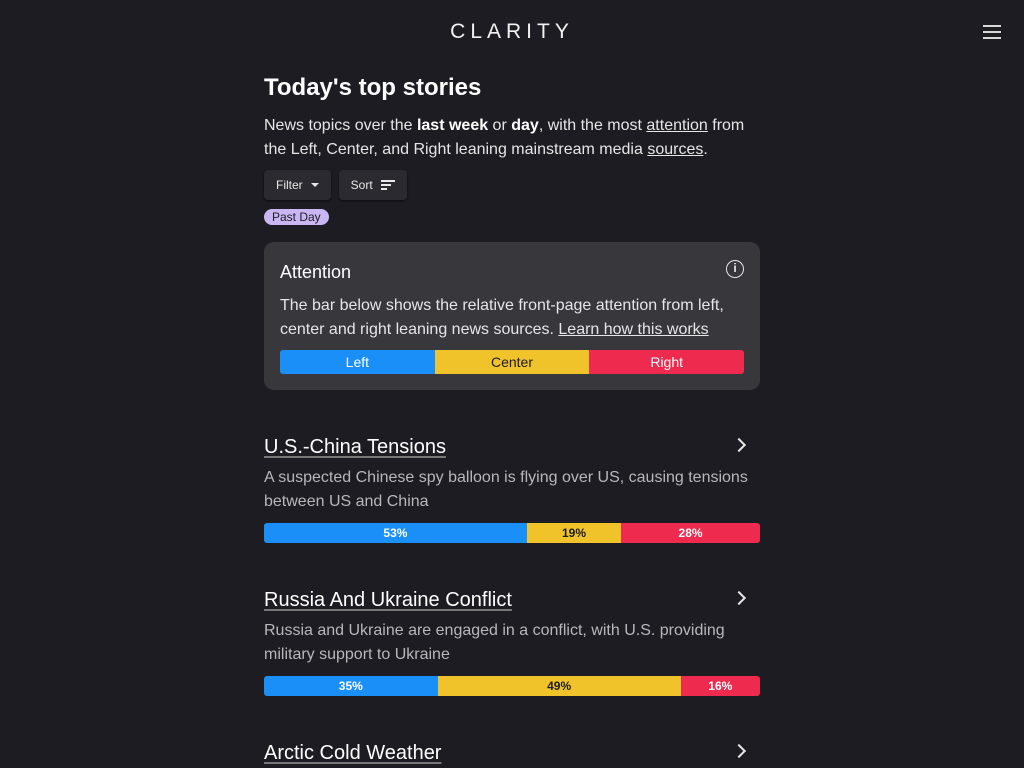 The image size is (1024, 768). I want to click on time-filter-chip: Past Day, so click(296, 217).